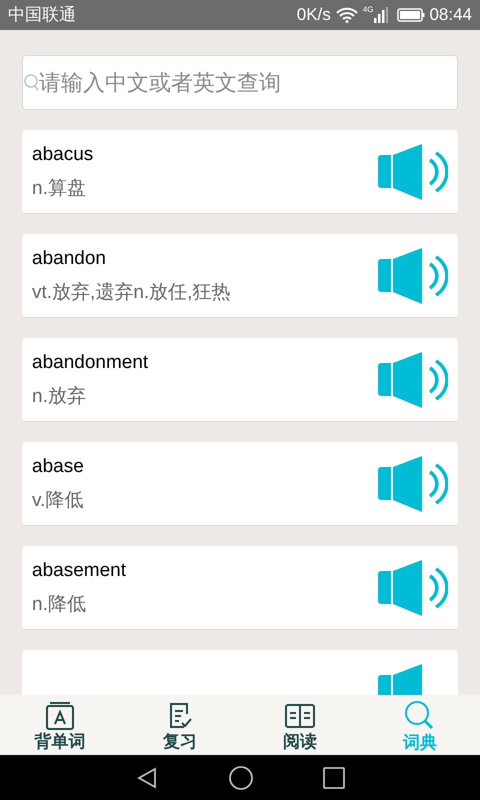 The image size is (480, 800). What do you see at coordinates (180, 725) in the screenshot?
I see `nav-tab: 复习` at bounding box center [180, 725].